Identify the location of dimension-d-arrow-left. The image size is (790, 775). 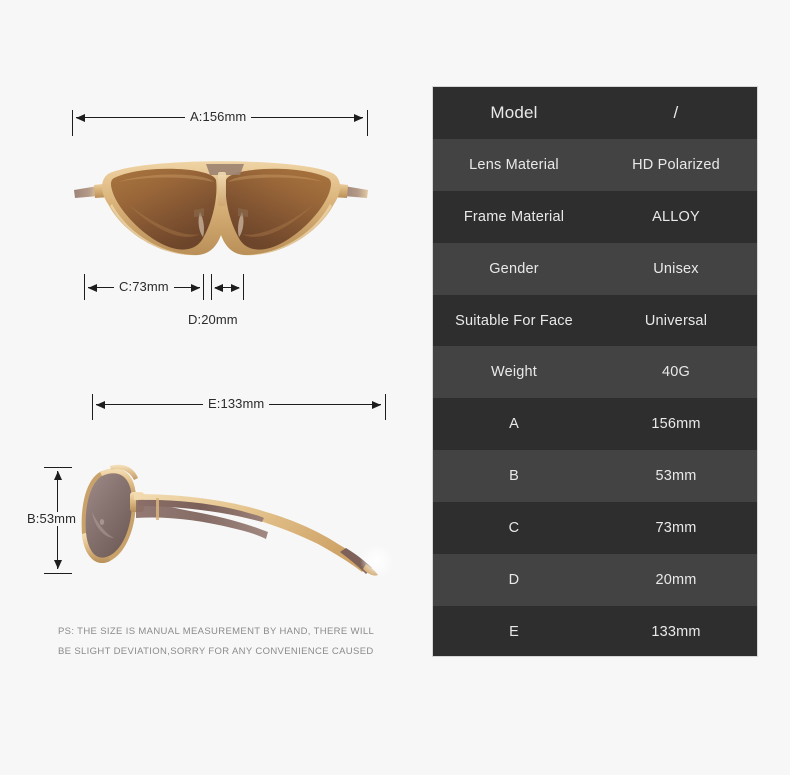
(218, 287).